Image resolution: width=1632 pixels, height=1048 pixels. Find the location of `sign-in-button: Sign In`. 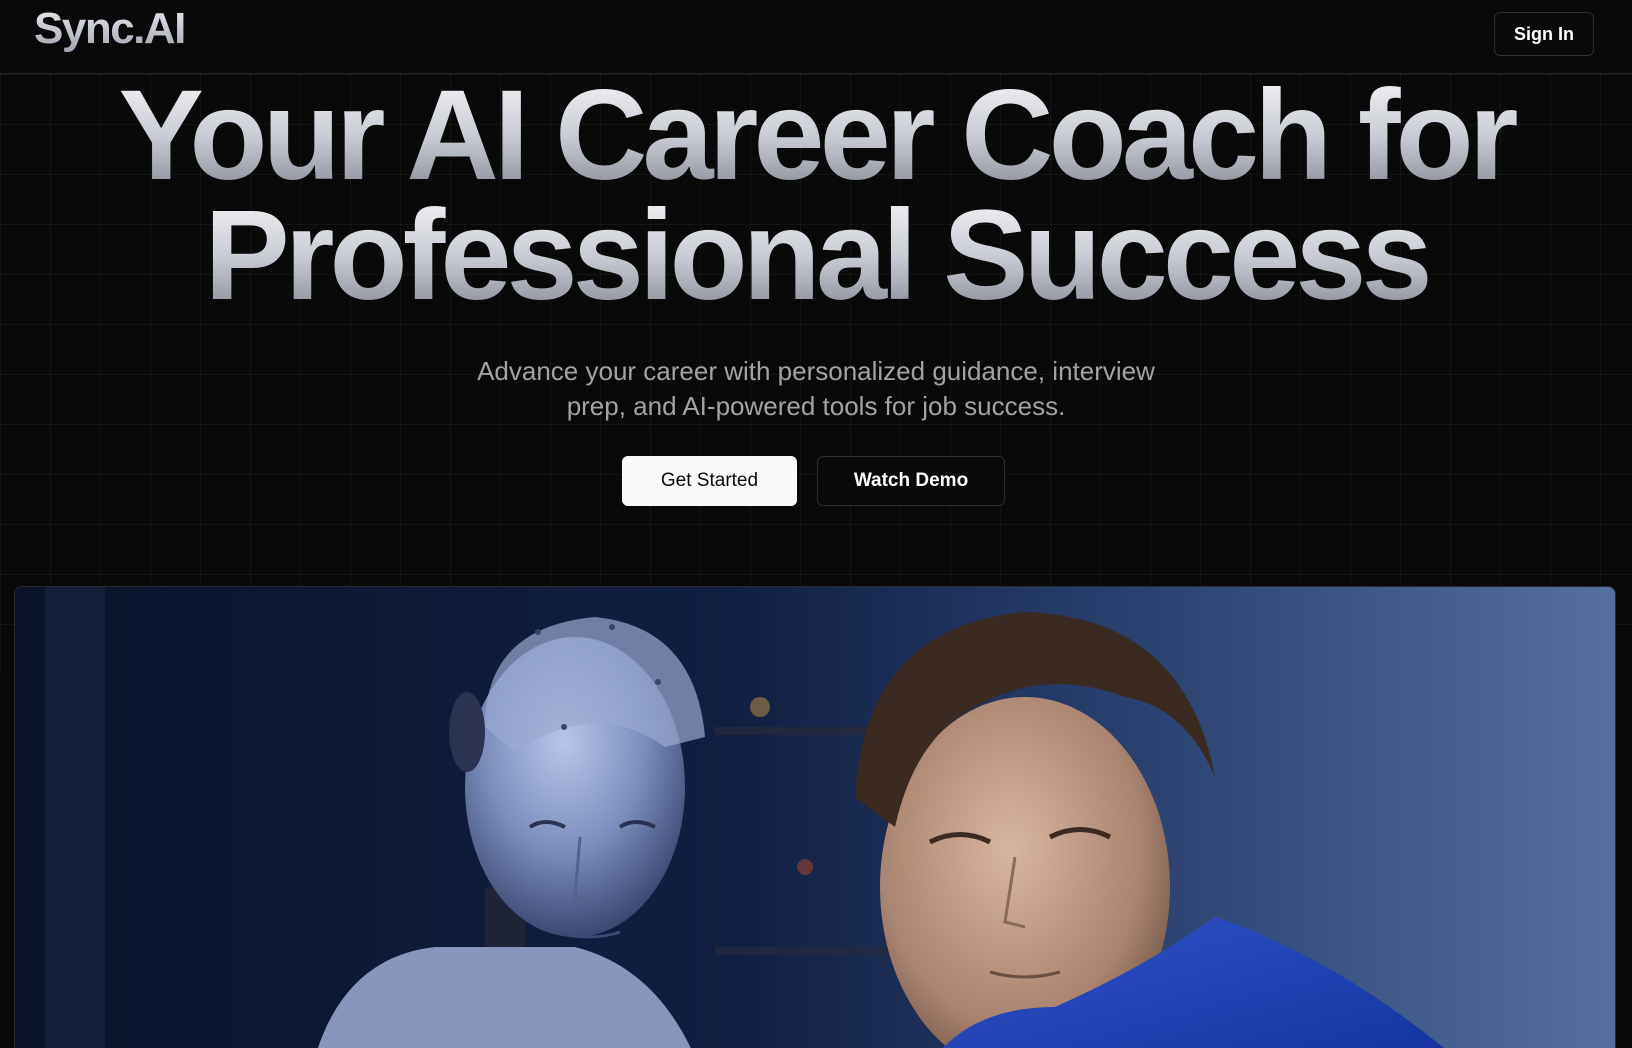

sign-in-button: Sign In is located at coordinates (1544, 34).